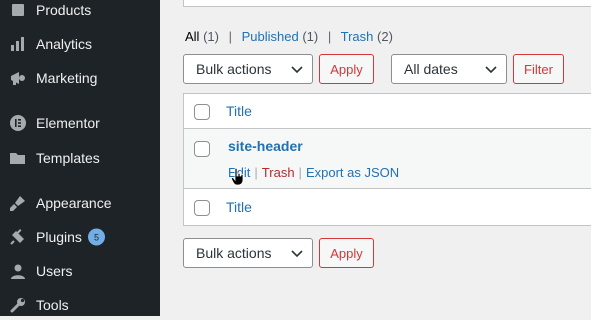 The image size is (591, 320). Describe the element at coordinates (239, 111) in the screenshot. I see `column-title-header: Title` at that location.